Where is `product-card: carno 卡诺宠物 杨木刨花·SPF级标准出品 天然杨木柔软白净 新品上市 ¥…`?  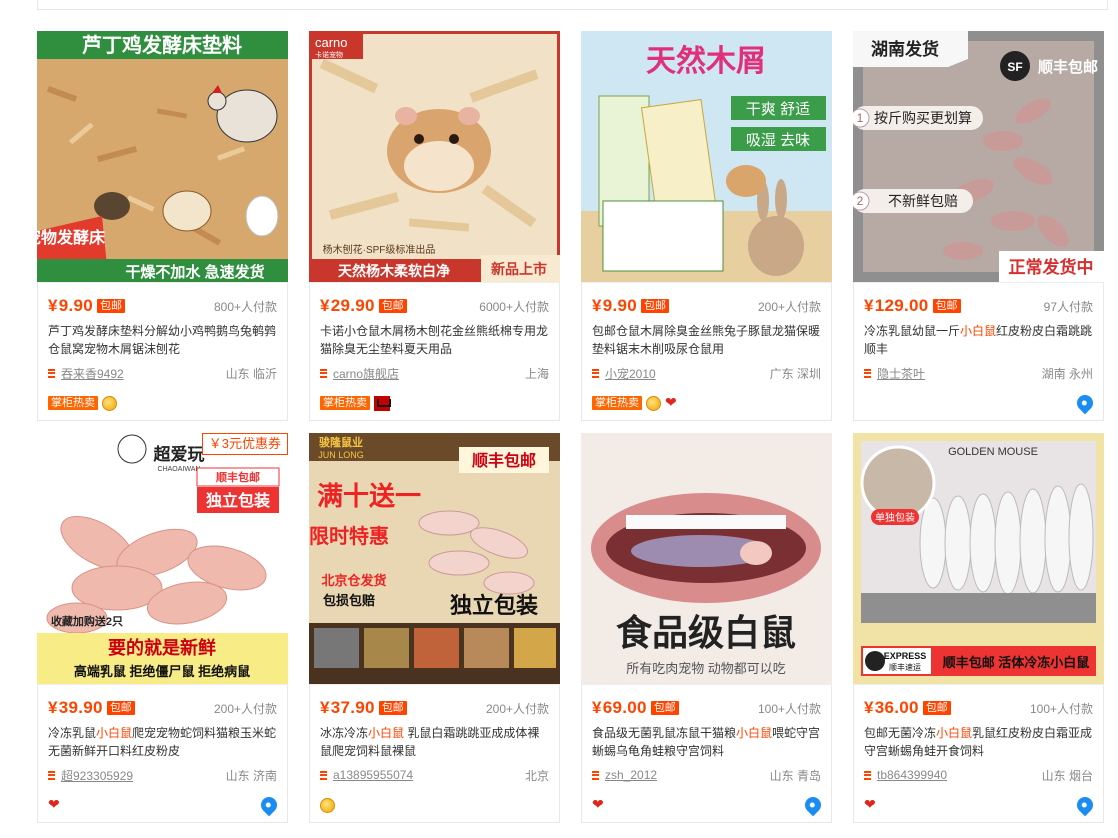 product-card: carno 卡诺宠物 杨木刨花·SPF级标准出品 天然杨木柔软白净 新品上市 ¥… is located at coordinates (434, 226).